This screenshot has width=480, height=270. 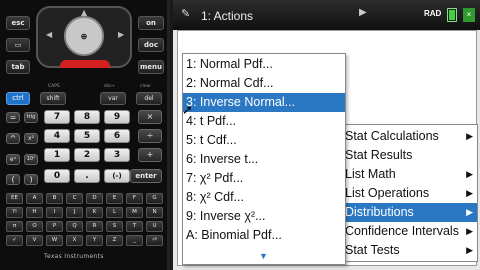 I want to click on alpha-key: ✓, so click(x=14, y=240).